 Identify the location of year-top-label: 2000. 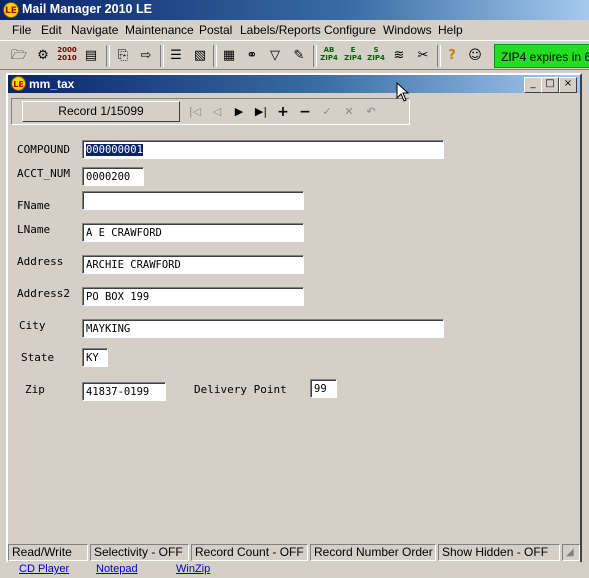
(67, 50).